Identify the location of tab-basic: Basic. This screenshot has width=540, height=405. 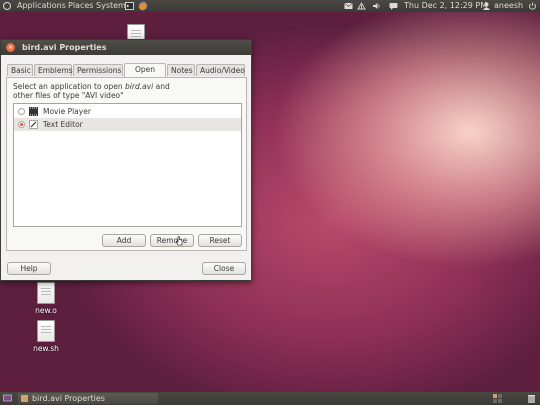
(20, 70).